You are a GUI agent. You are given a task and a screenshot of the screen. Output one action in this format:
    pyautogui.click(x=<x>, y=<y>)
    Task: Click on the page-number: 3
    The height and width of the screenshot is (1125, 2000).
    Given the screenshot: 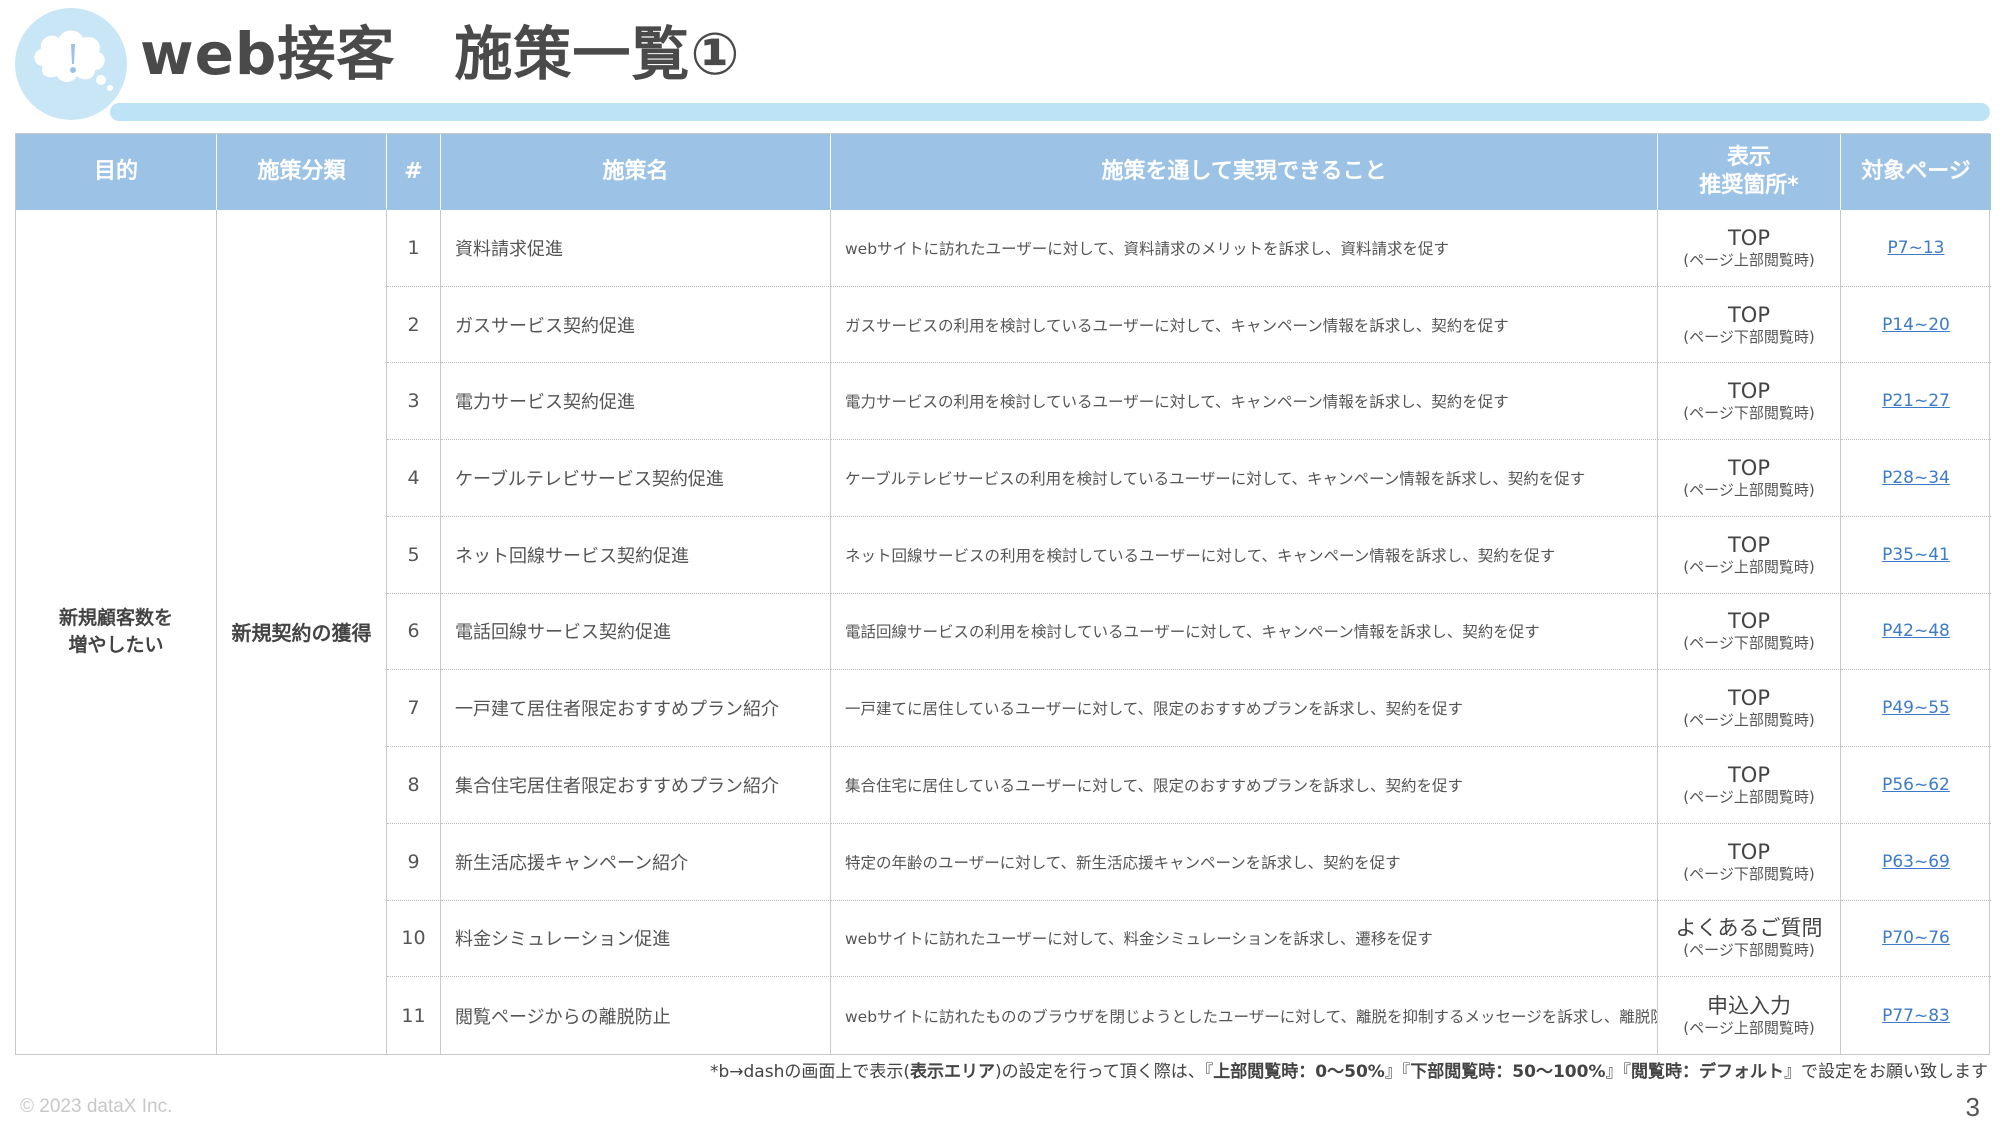 What is the action you would take?
    pyautogui.click(x=1972, y=1107)
    